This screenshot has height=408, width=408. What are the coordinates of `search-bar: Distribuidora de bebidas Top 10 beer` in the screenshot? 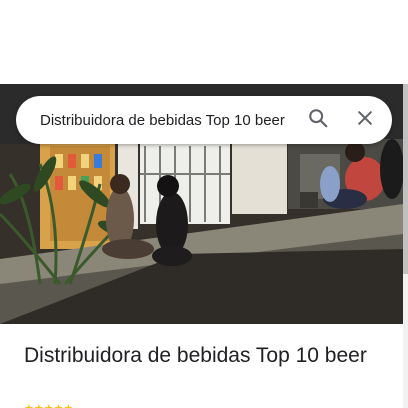 It's located at (204, 120).